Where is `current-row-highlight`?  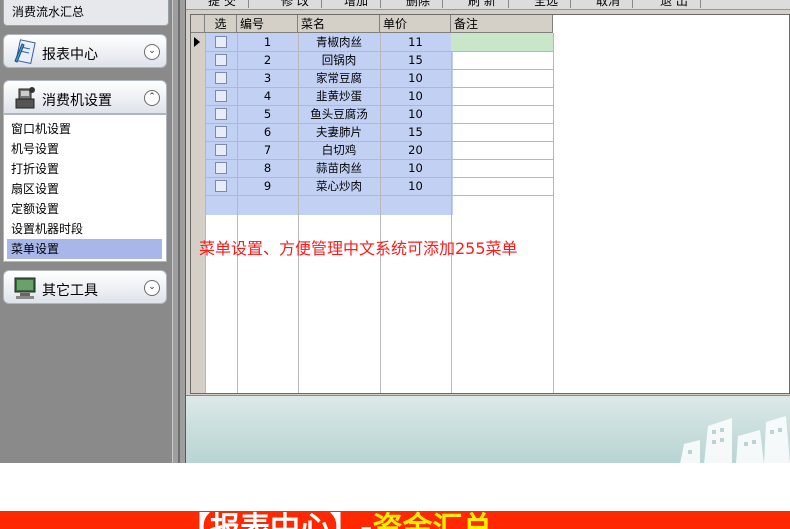 current-row-highlight is located at coordinates (502, 42).